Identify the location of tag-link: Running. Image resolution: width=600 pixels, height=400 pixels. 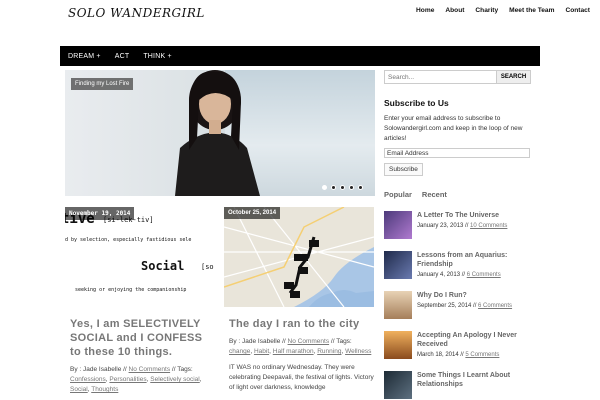
(329, 351).